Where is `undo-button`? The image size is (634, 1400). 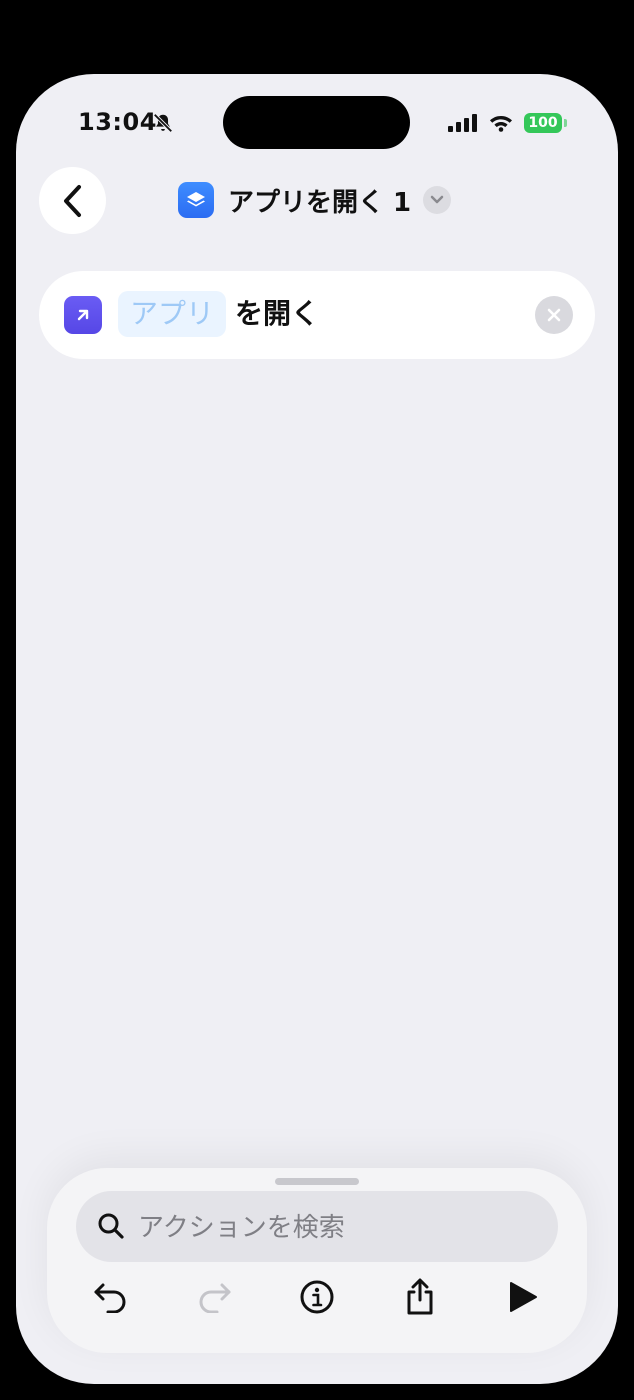
undo-button is located at coordinates (111, 1297).